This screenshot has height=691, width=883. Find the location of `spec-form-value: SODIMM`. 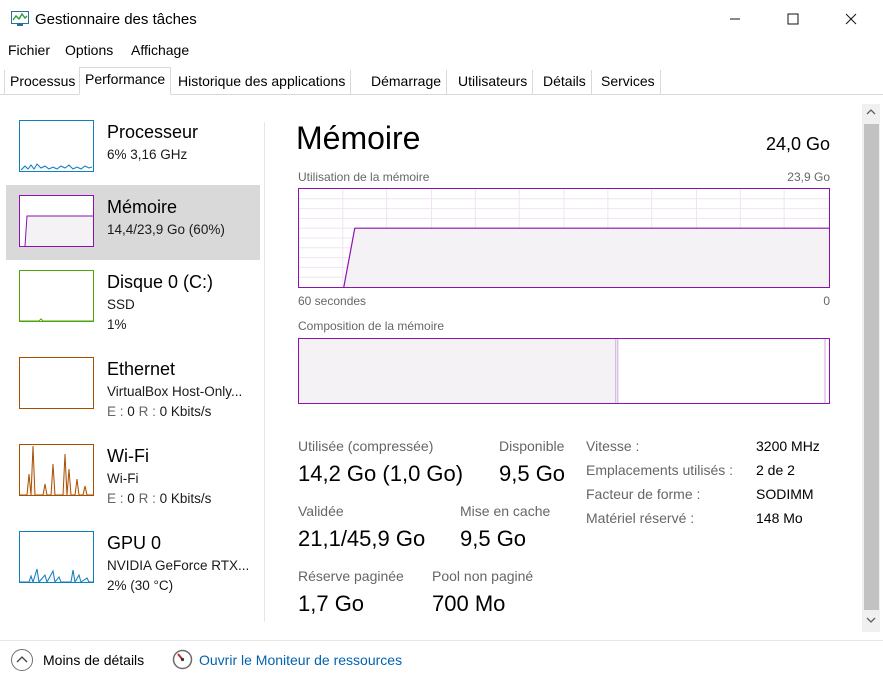

spec-form-value: SODIMM is located at coordinates (785, 494).